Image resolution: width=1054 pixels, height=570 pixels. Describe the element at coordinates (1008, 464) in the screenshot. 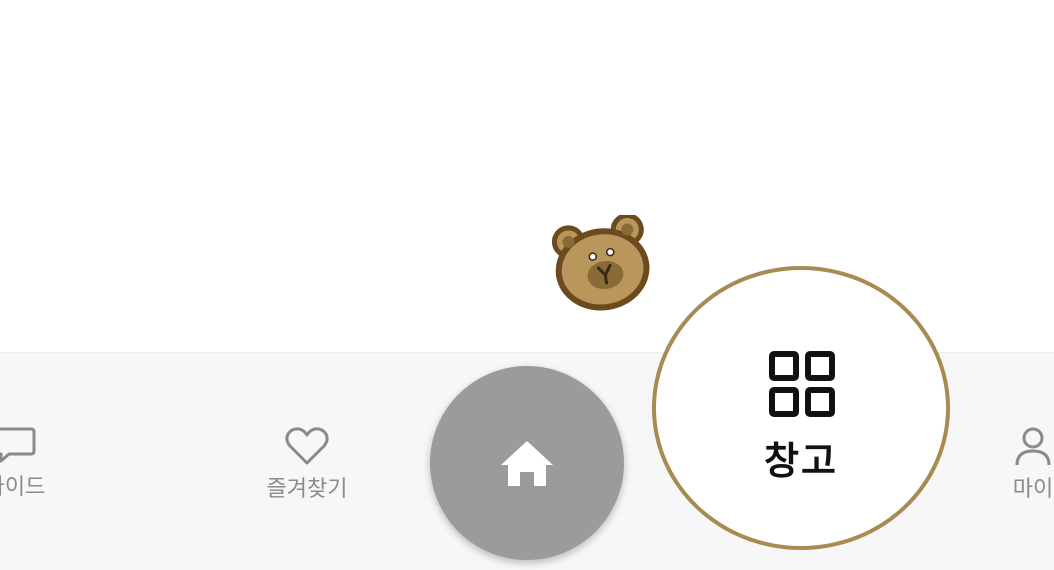

I see `tab-my: 마이` at that location.